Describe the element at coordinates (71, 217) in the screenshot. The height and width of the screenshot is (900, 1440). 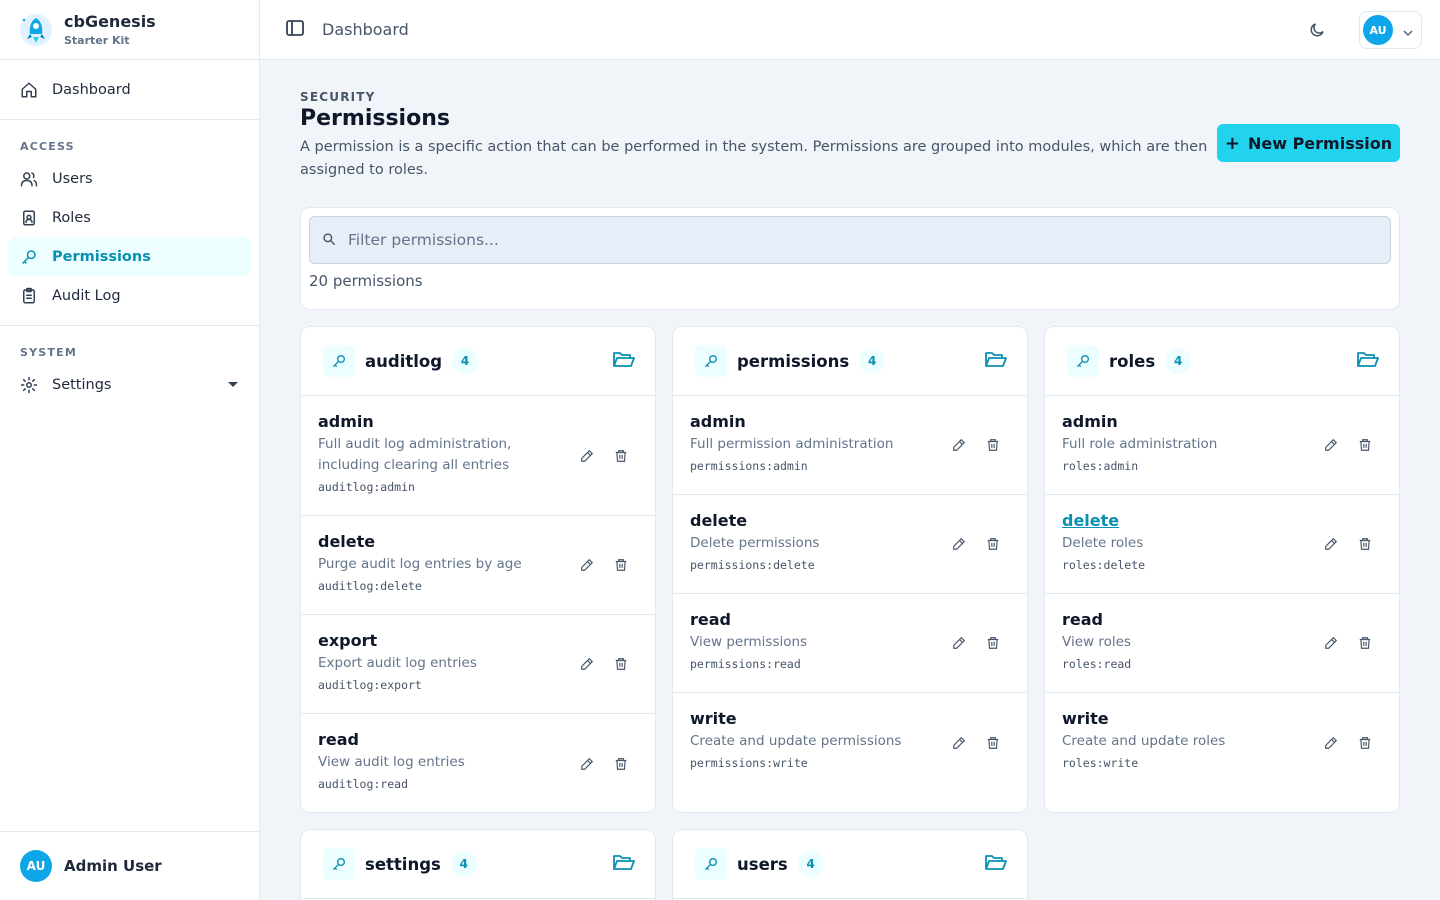
I see `sidebar-item-label: Roles` at that location.